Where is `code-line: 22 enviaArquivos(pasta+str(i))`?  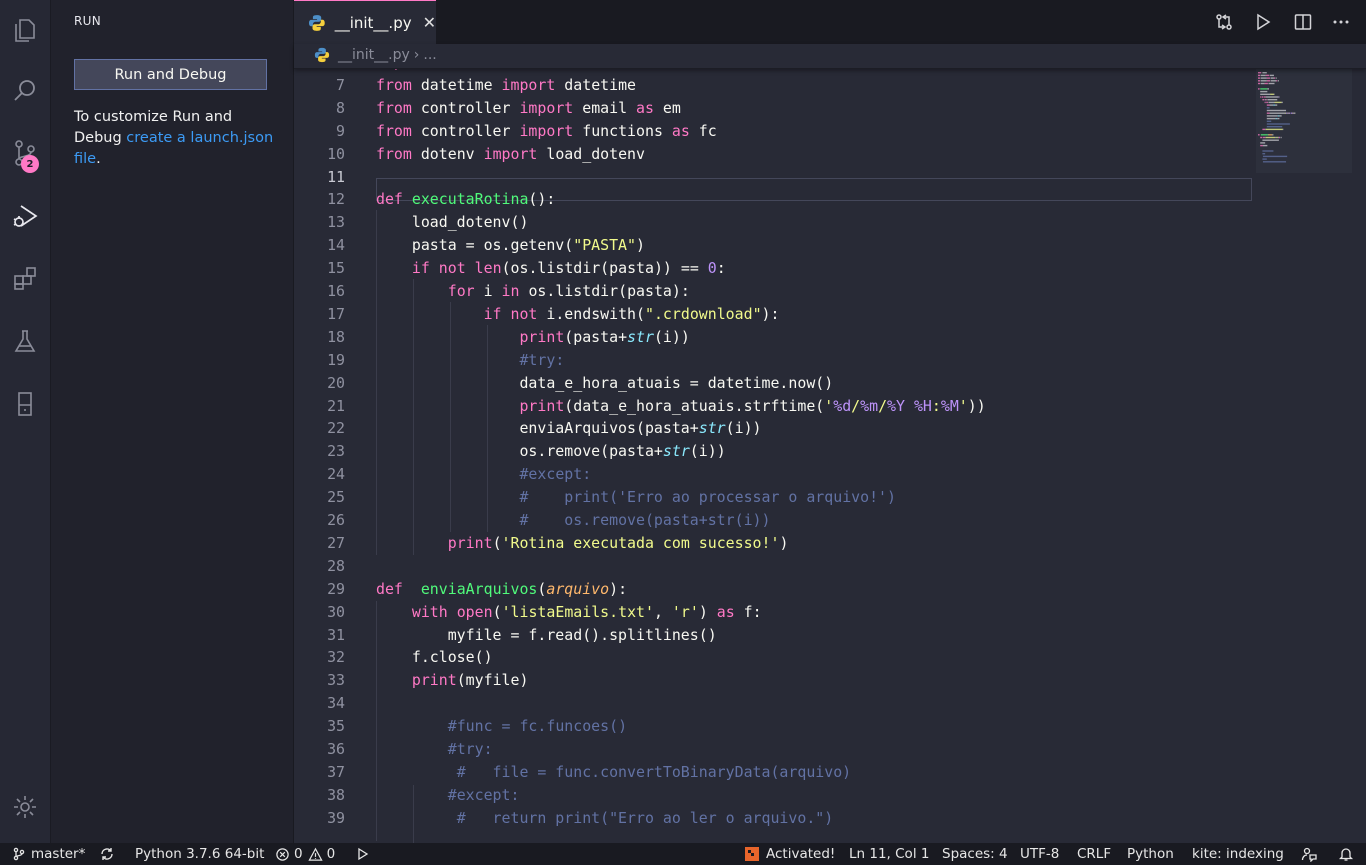 code-line: 22 enviaArquivos(pasta+str(i)) is located at coordinates (774, 428).